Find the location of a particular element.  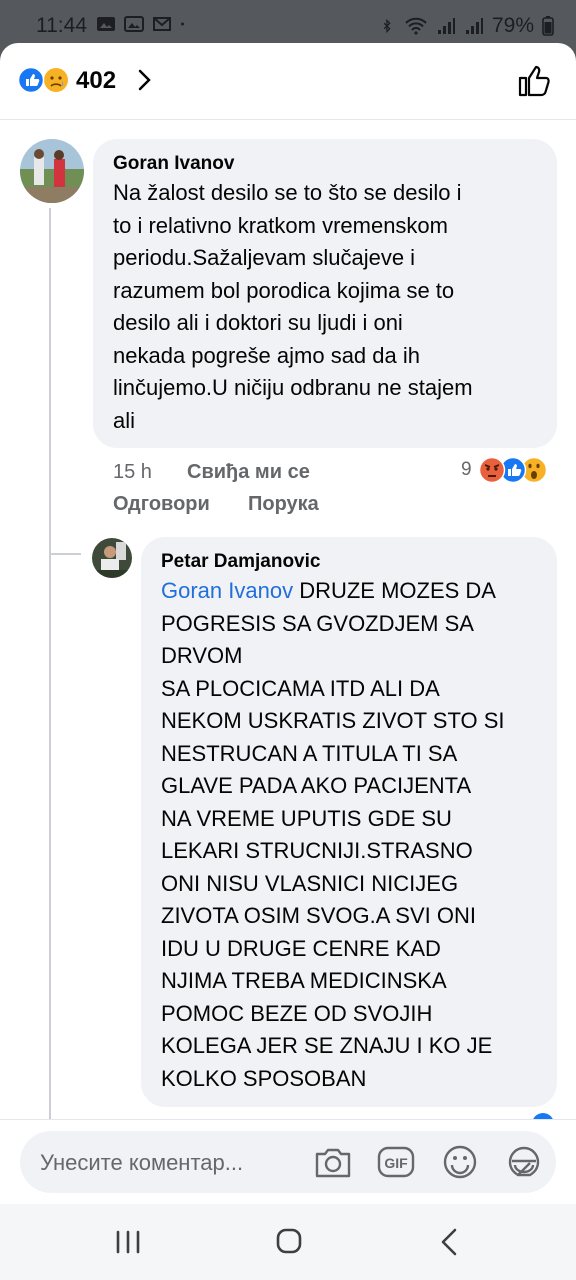

message-button: Порука is located at coordinates (283, 504).